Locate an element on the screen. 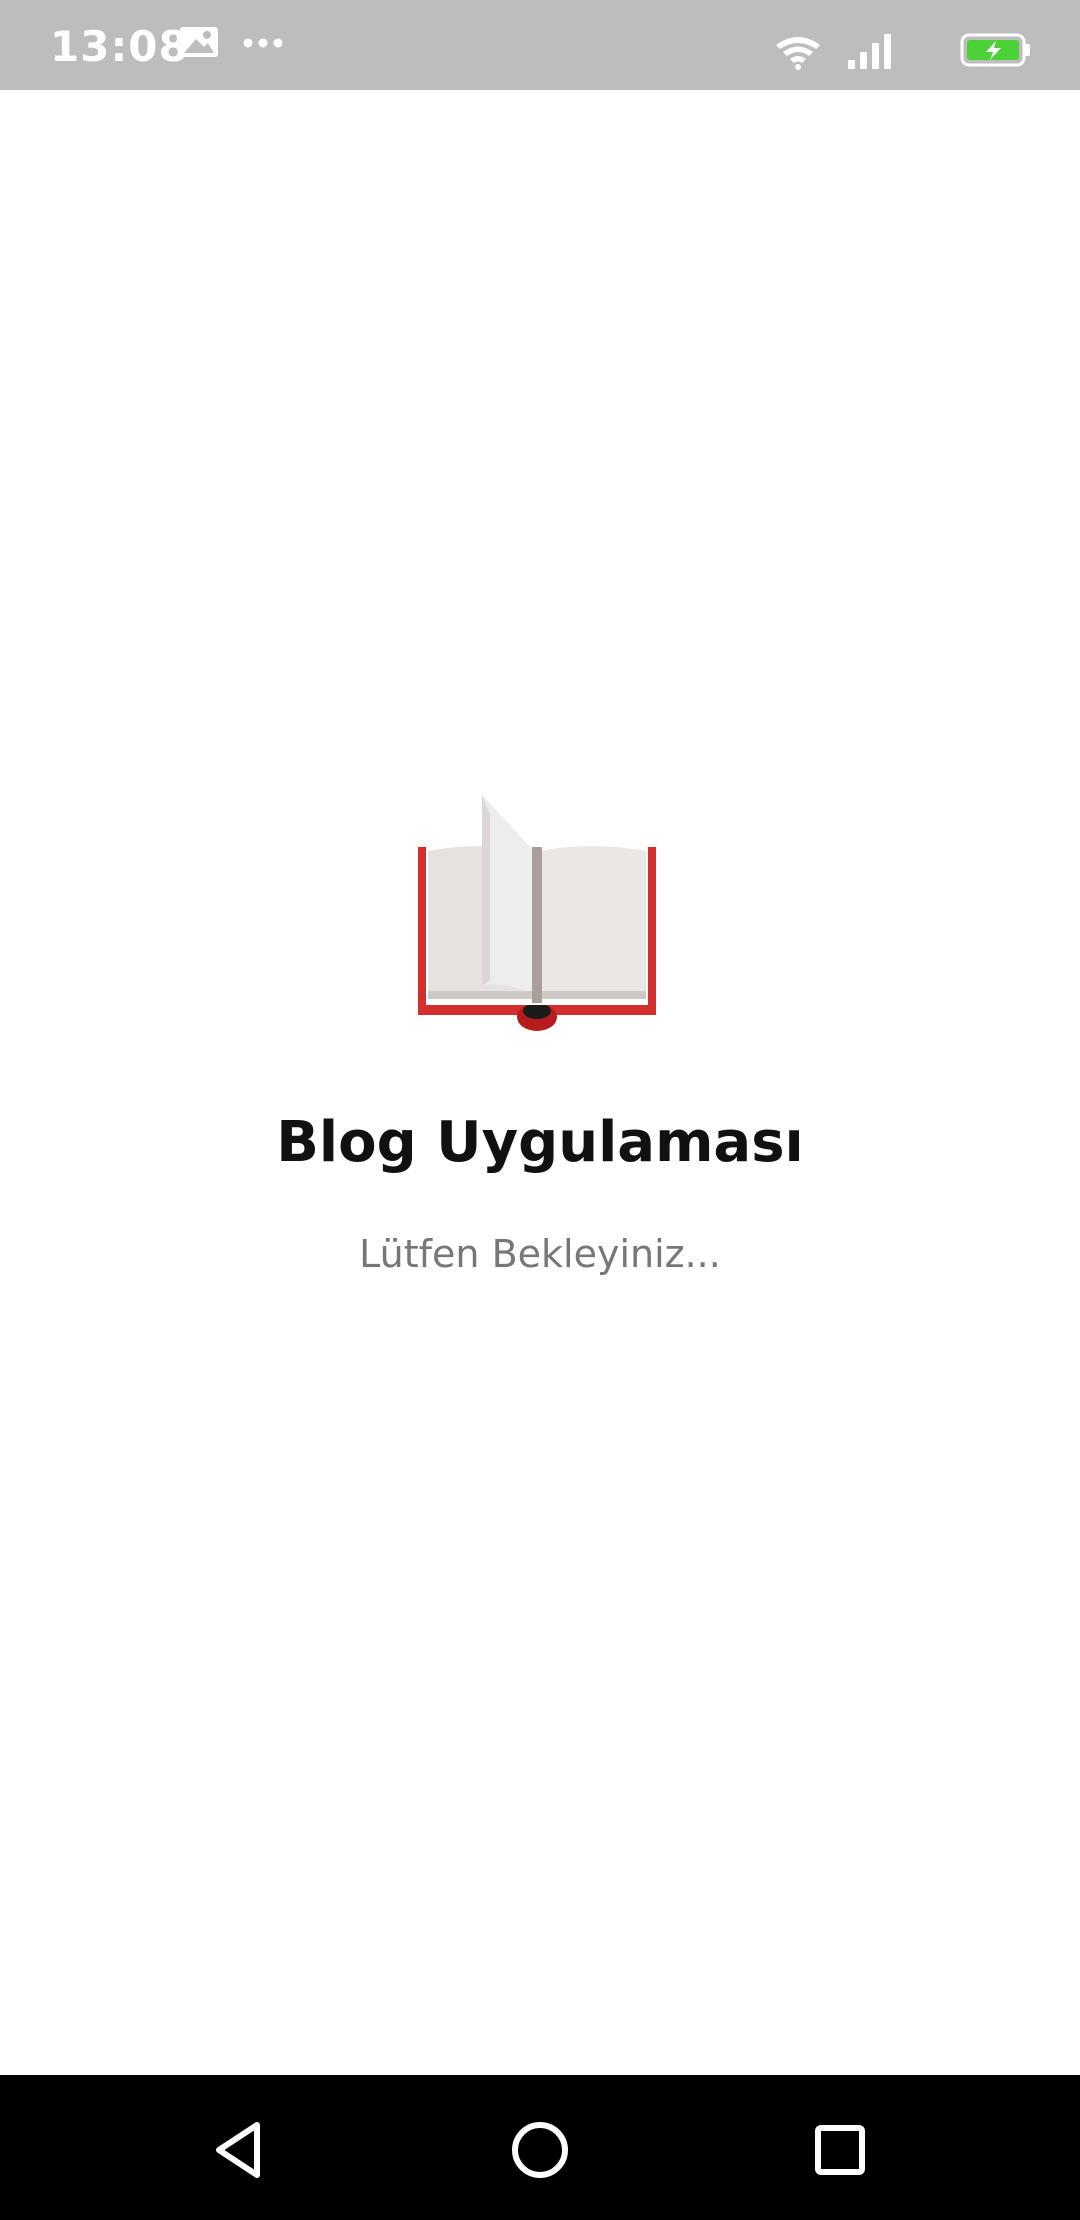  navigation-bar is located at coordinates (540, 2147).